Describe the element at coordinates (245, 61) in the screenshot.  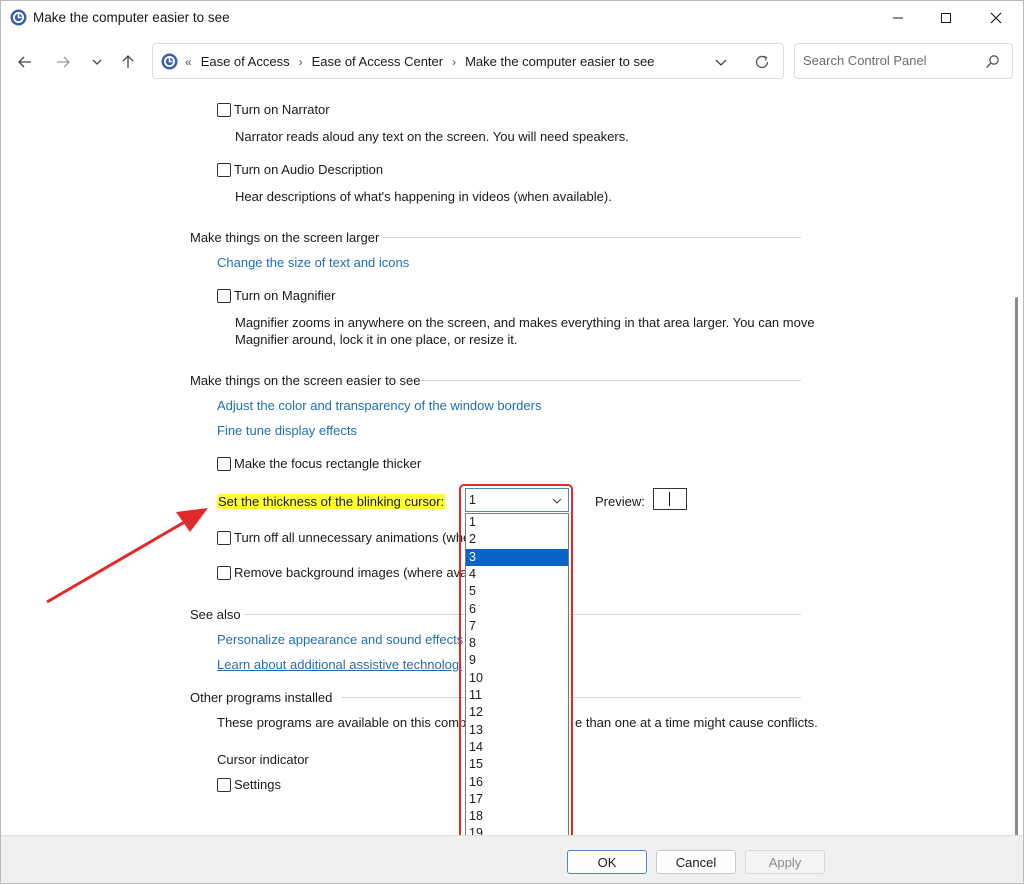
I see `breadcrumb-ease-of-access: Ease of Access` at that location.